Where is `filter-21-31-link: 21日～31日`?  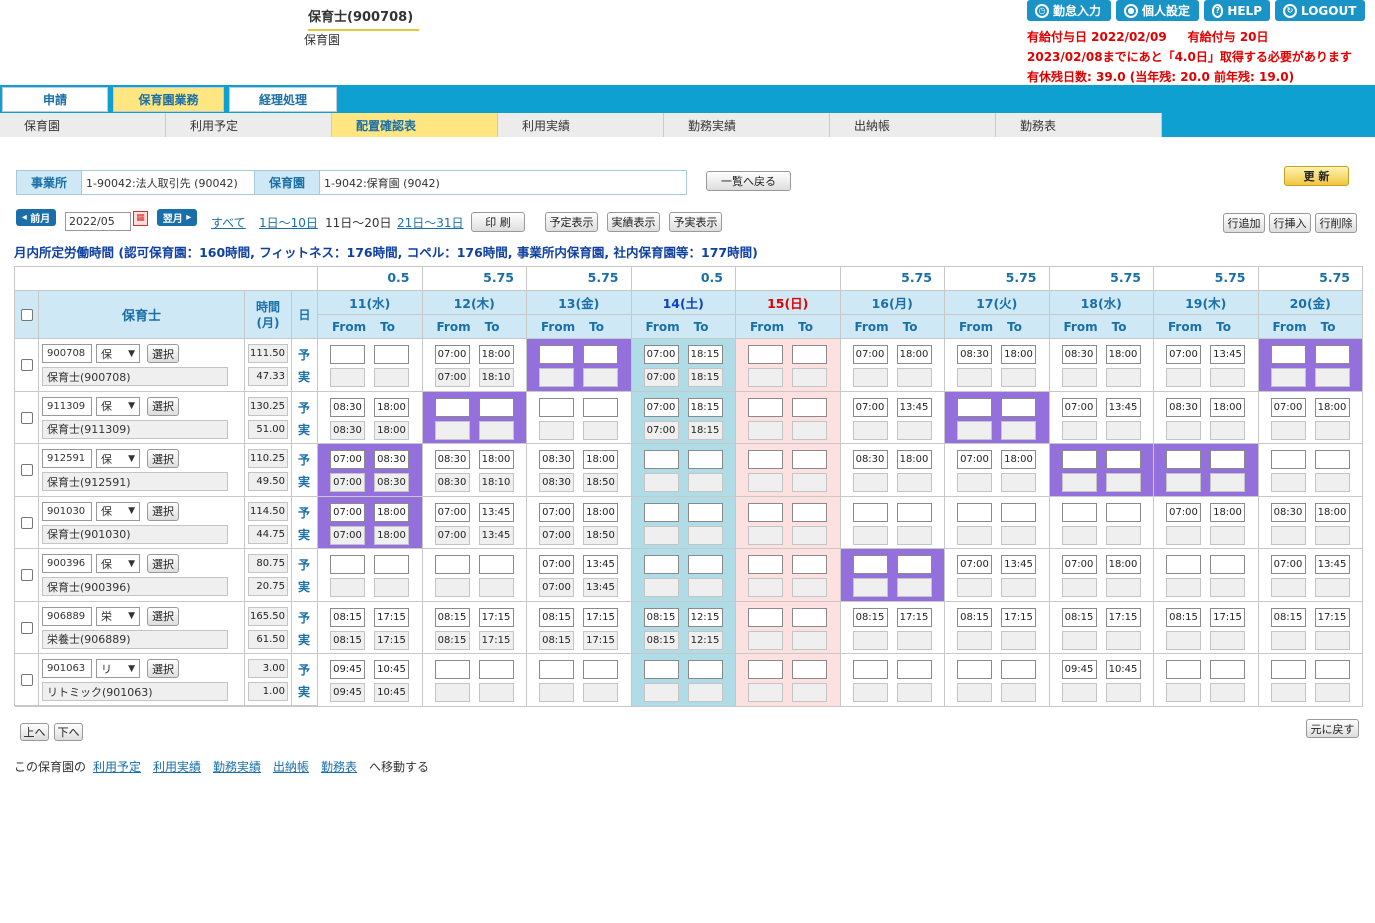
filter-21-31-link: 21日～31日 is located at coordinates (430, 222).